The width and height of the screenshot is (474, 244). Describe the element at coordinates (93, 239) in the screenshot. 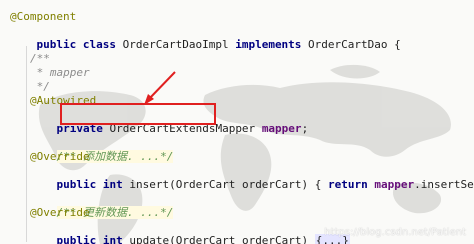

I see `update-modifiers: public int` at that location.